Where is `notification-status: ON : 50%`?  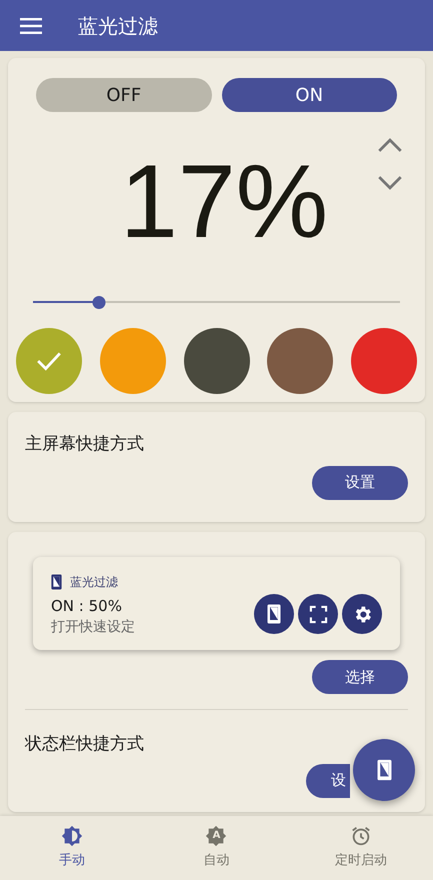
notification-status: ON : 50% is located at coordinates (87, 606).